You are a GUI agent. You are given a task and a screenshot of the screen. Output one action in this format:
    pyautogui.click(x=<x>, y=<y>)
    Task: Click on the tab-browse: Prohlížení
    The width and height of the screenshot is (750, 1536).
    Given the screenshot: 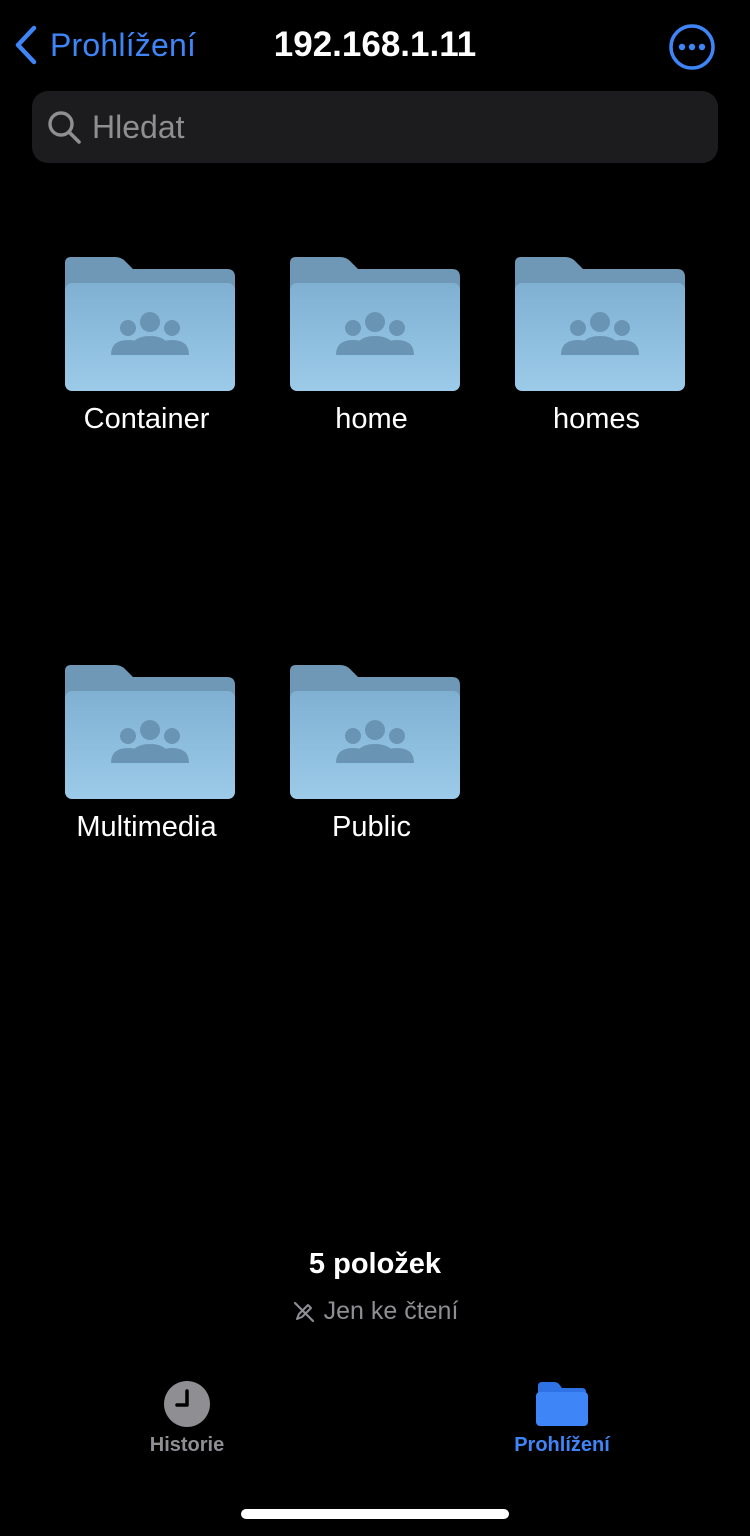 What is the action you would take?
    pyautogui.click(x=562, y=1425)
    